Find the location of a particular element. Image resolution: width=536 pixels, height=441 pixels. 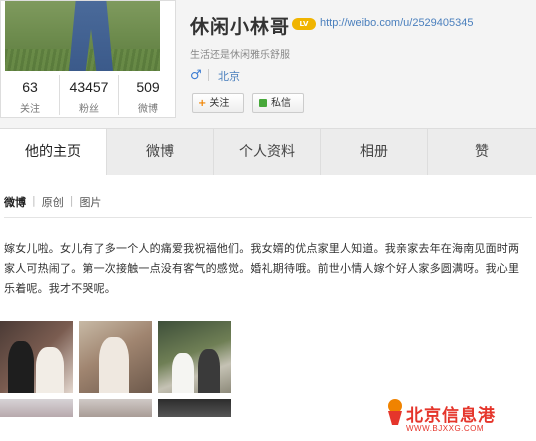

stat-posts: 509 微博 is located at coordinates (148, 95).